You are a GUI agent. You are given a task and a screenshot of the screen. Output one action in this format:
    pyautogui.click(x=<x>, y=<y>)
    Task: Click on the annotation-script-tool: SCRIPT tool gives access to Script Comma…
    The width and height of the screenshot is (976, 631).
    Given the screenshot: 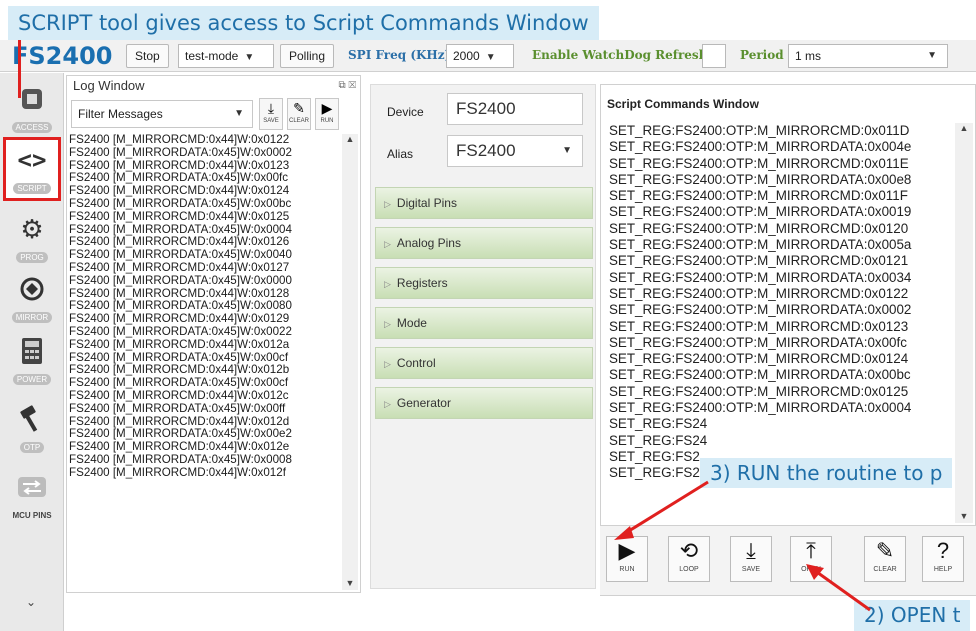 What is the action you would take?
    pyautogui.click(x=303, y=23)
    